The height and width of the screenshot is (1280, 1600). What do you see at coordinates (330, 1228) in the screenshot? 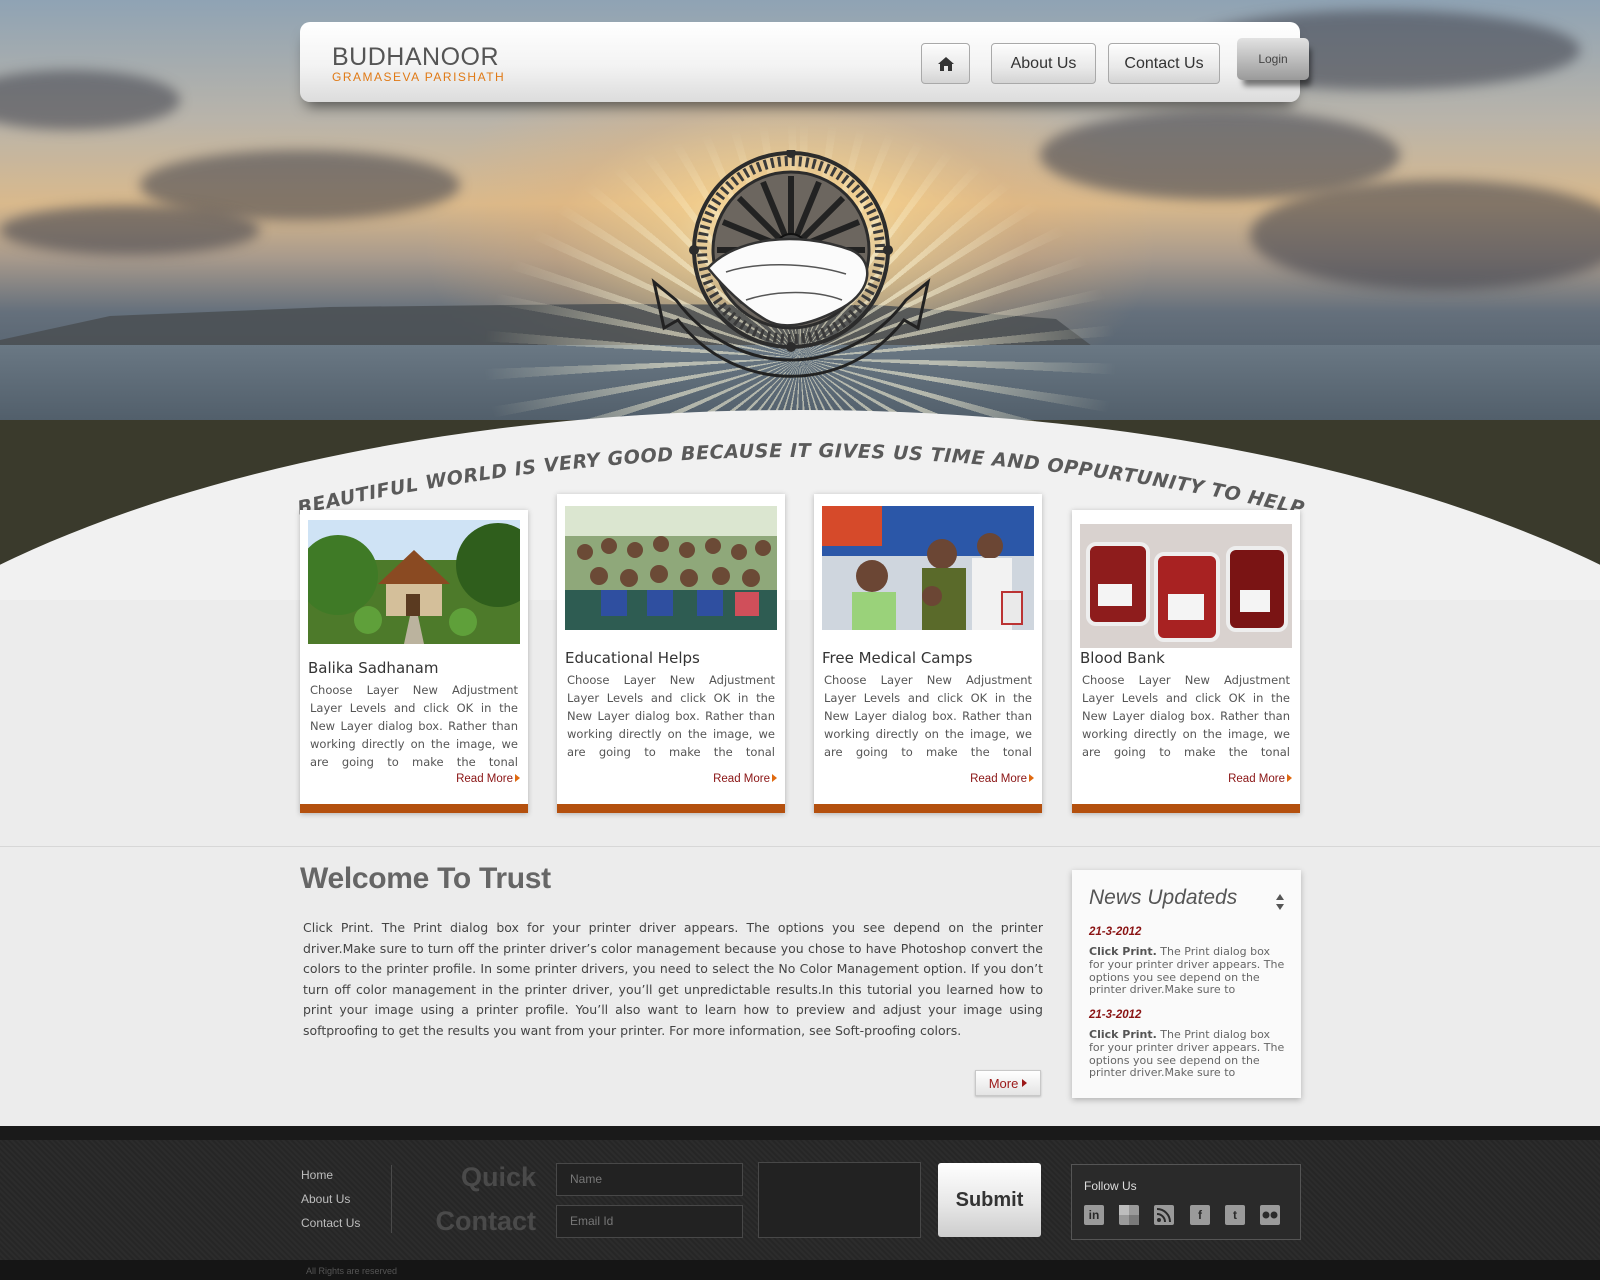
I see `footer-link-contact: Contact Us` at bounding box center [330, 1228].